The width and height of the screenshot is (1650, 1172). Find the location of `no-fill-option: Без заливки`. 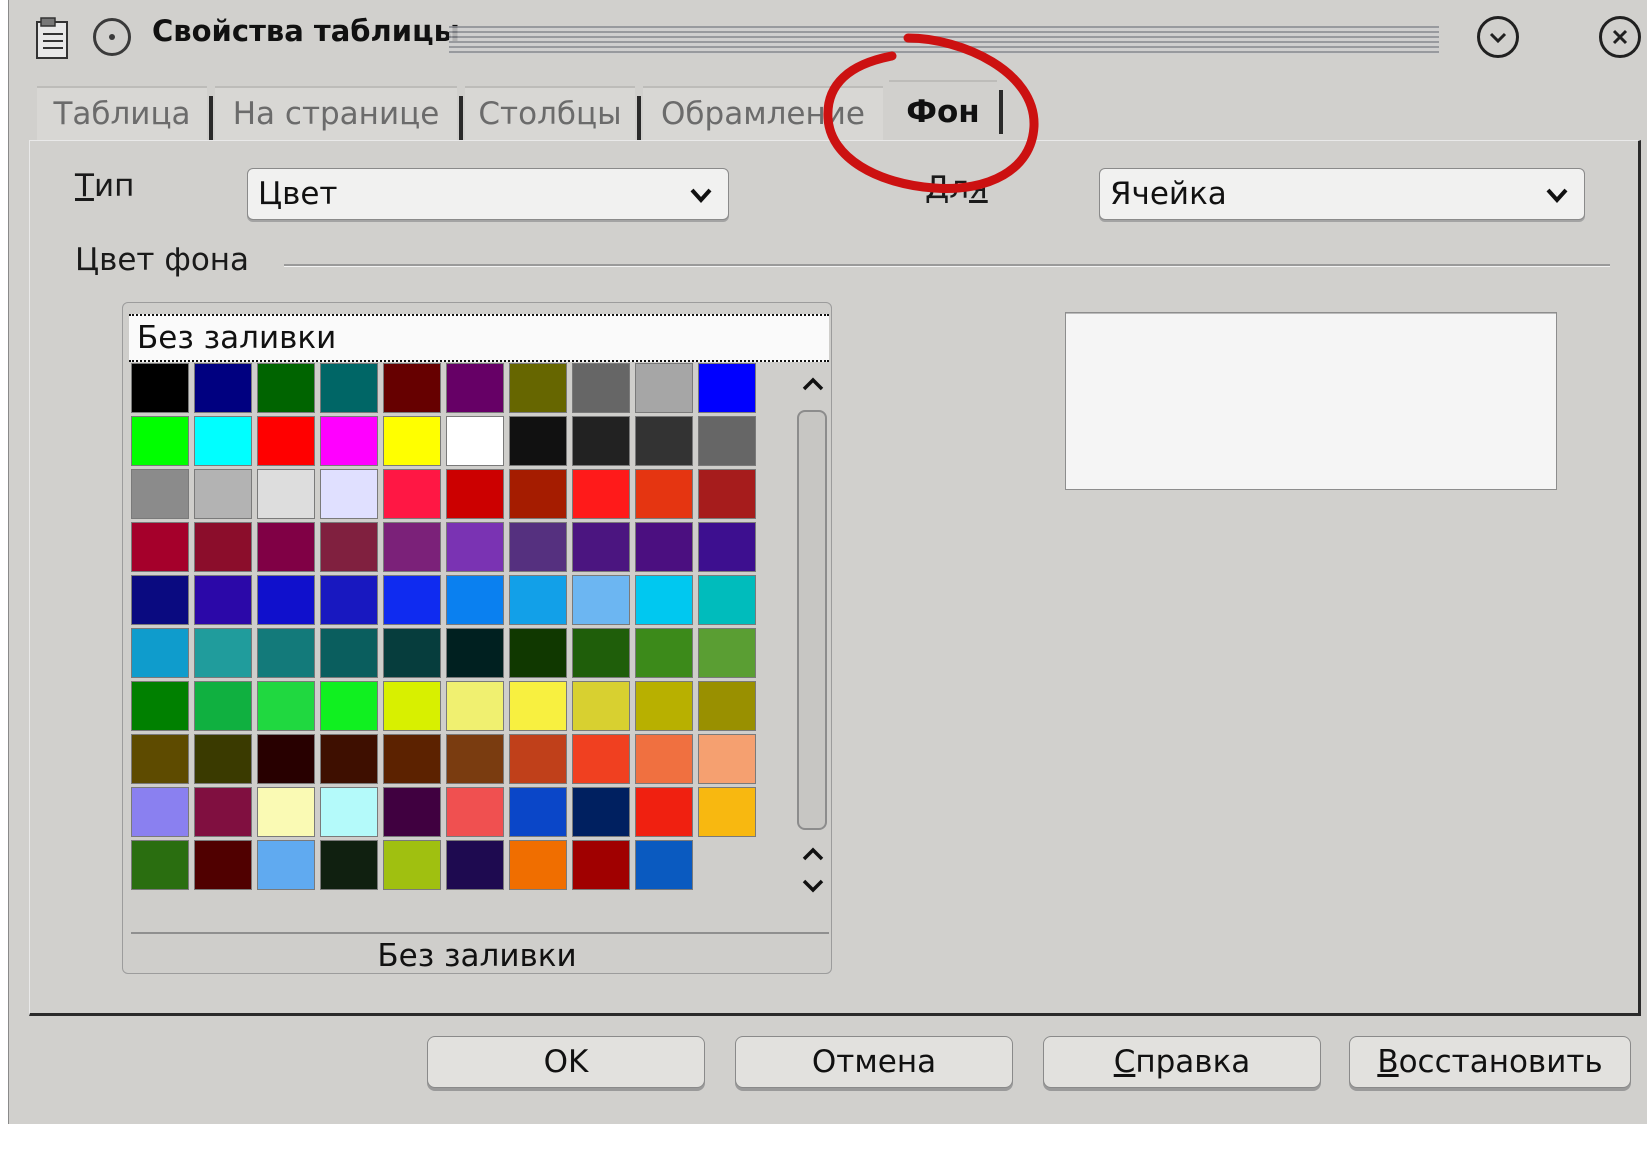

no-fill-option: Без заливки is located at coordinates (479, 338).